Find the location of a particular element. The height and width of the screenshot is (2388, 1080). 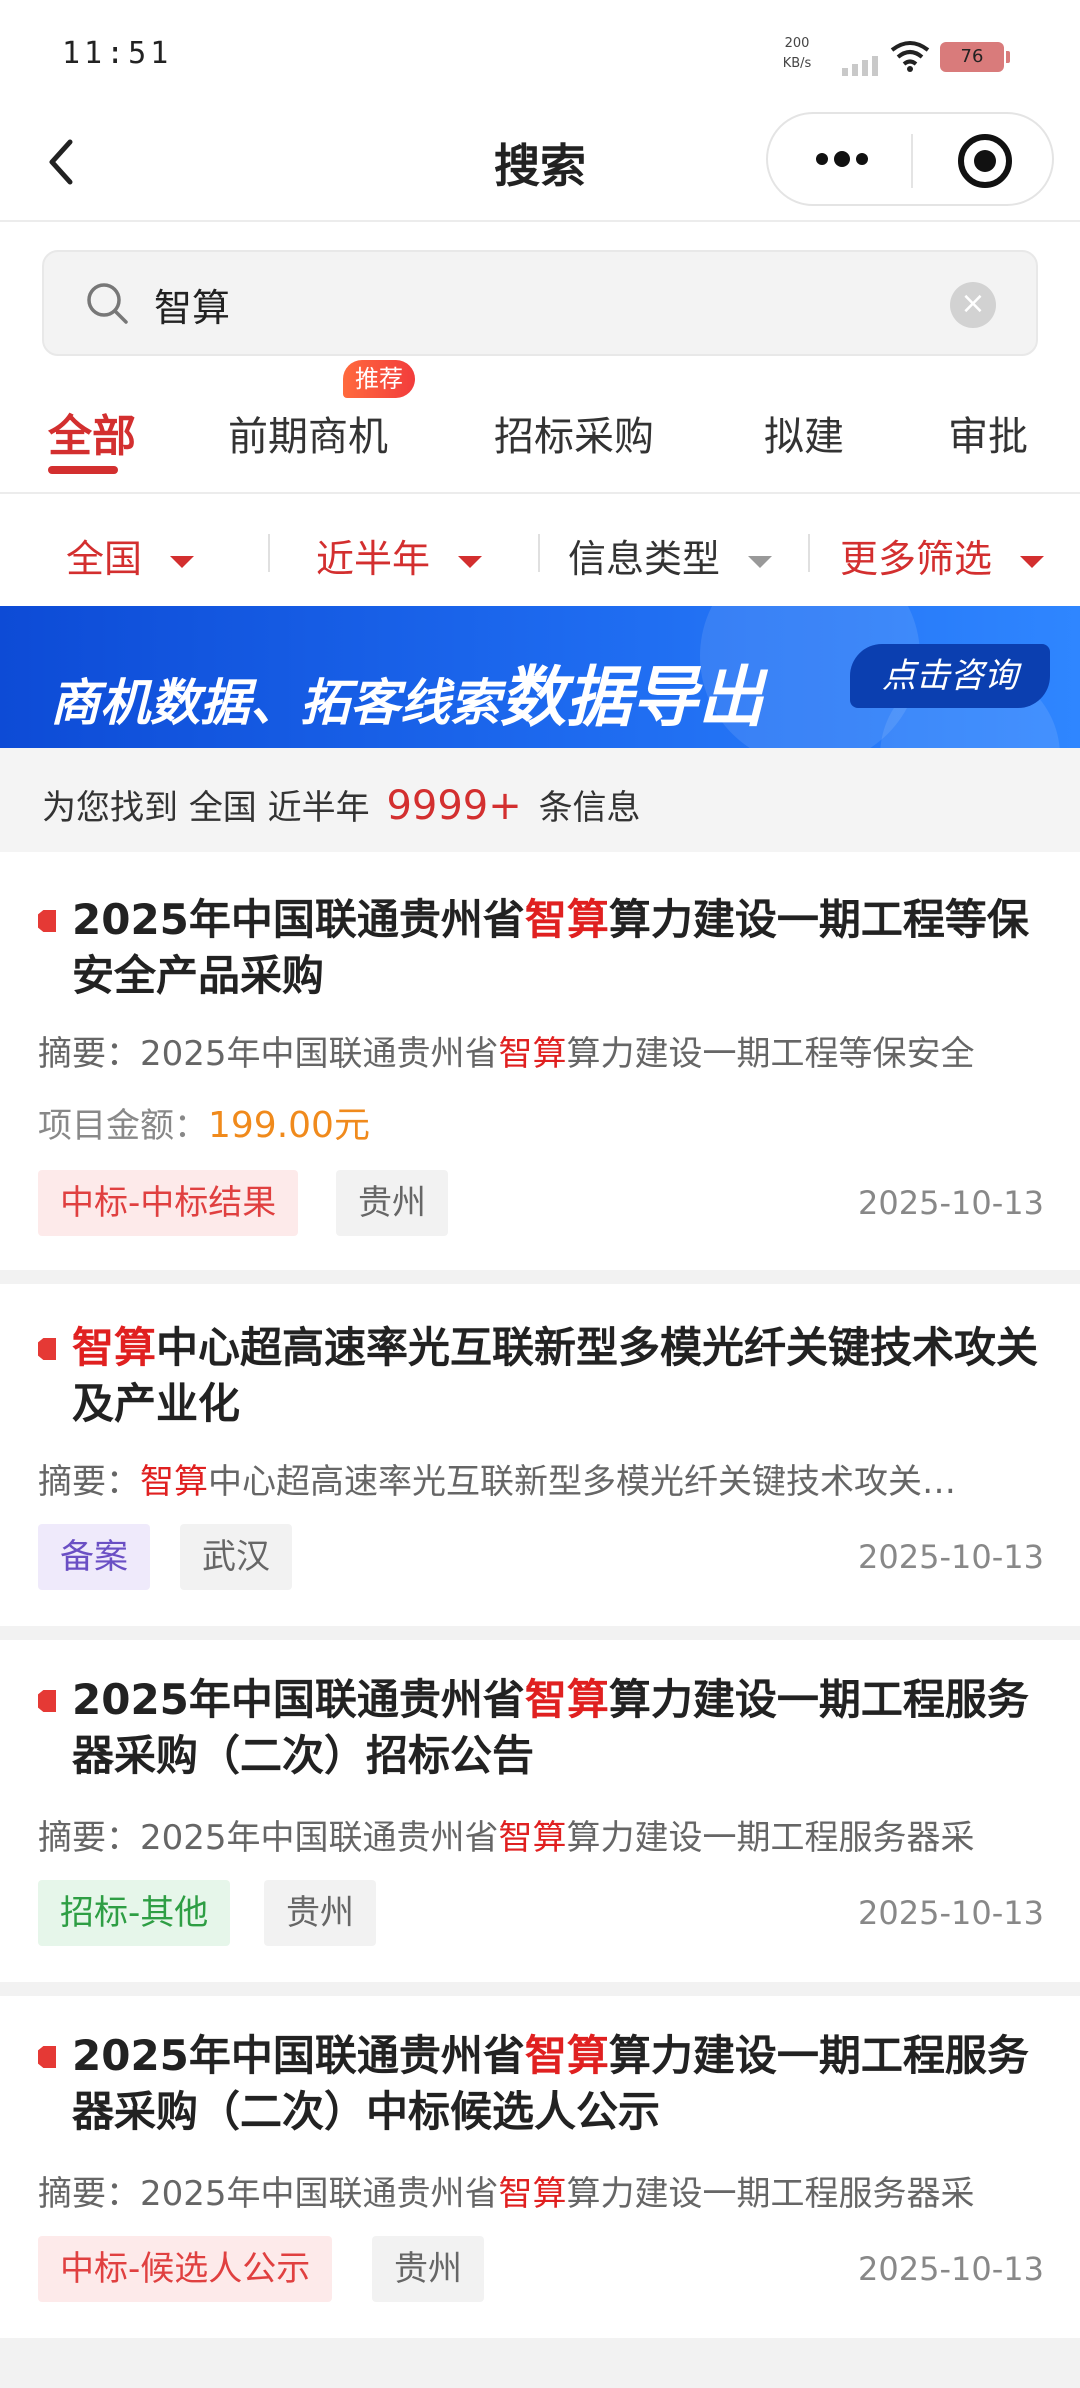

filter-period-label: 近半年 is located at coordinates (373, 559).